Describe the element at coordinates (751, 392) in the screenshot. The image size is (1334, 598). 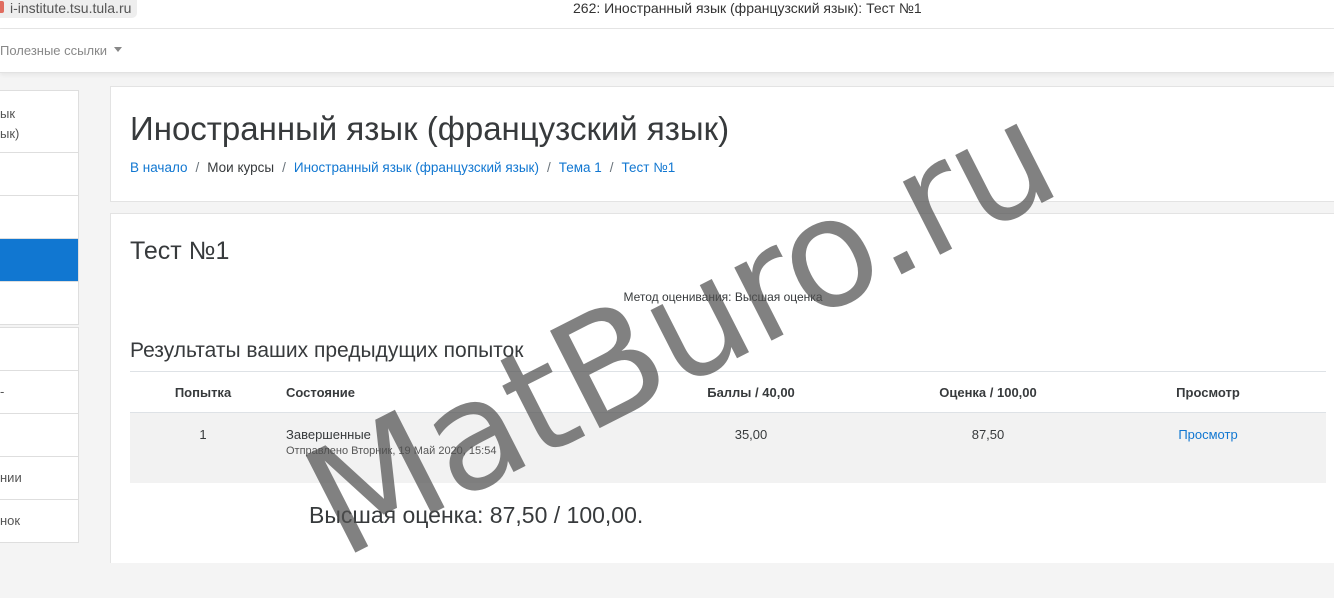
I see `col-marks: Баллы / 40,00` at that location.